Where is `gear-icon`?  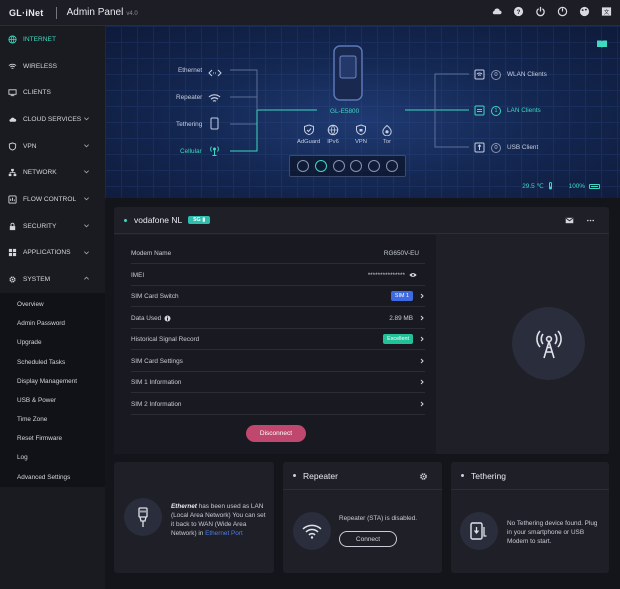
gear-icon is located at coordinates (423, 476).